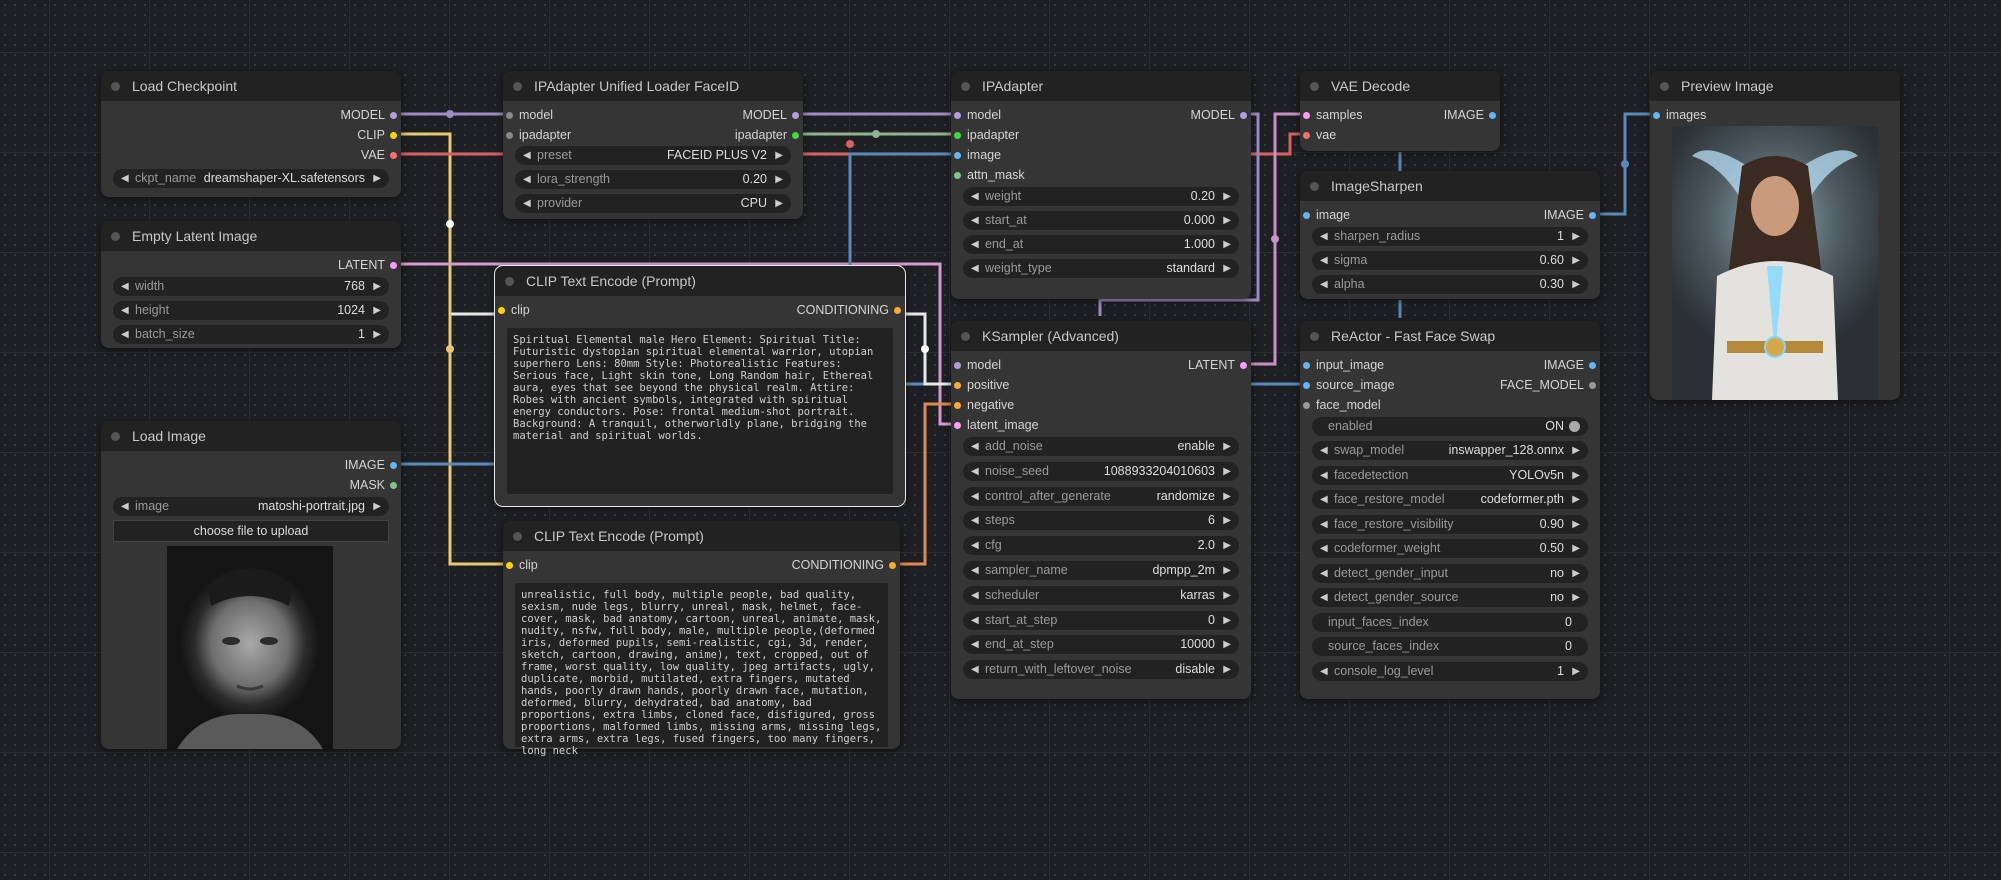  What do you see at coordinates (989, 175) in the screenshot?
I see `input-attn-mask: attn_mask` at bounding box center [989, 175].